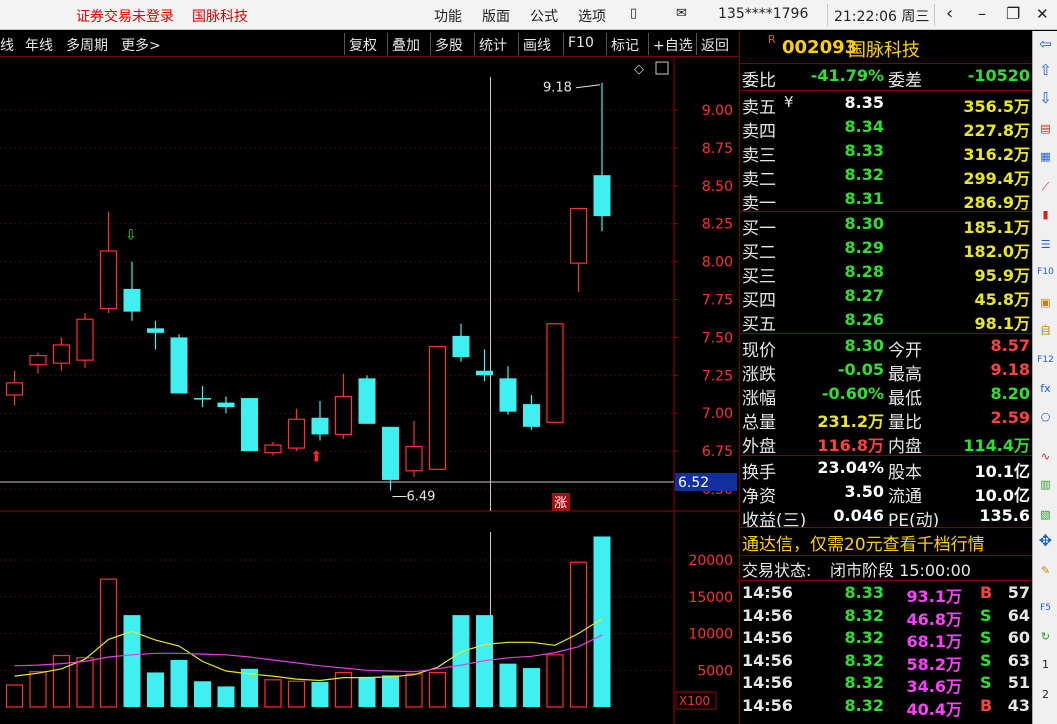 The width and height of the screenshot is (1057, 724). What do you see at coordinates (1045, 388) in the screenshot?
I see `formula-icon: fx` at bounding box center [1045, 388].